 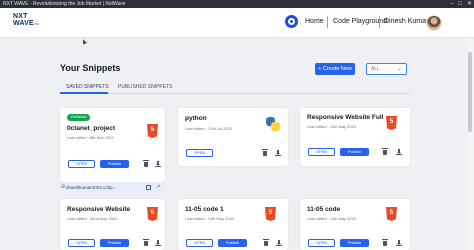 I want to click on filter-select: ALL ⌄, so click(x=386, y=69).